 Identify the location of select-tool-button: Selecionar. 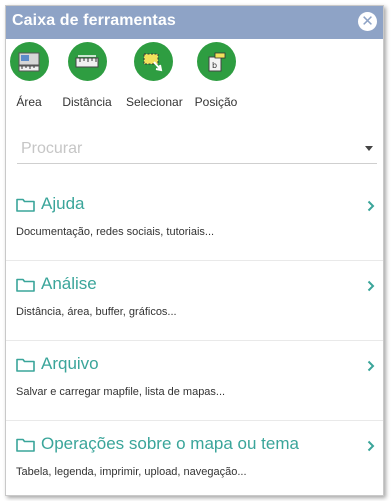
(154, 75).